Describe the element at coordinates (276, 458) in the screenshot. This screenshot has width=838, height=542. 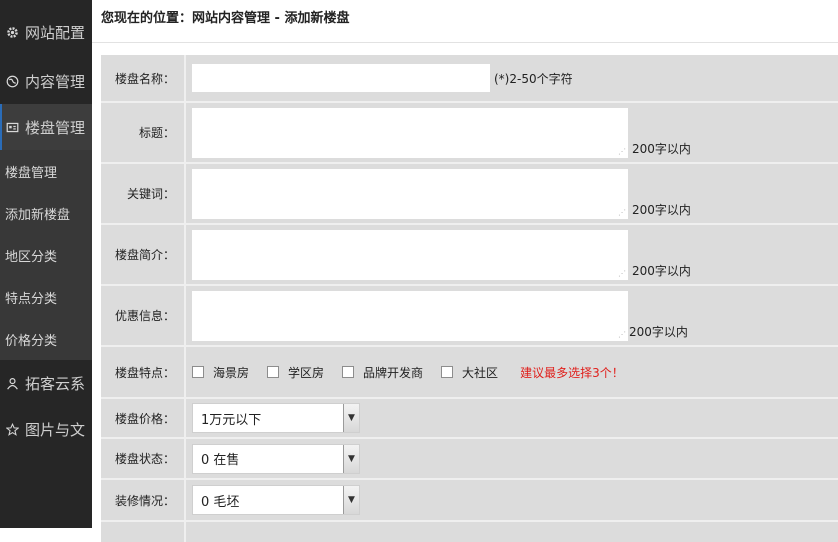
I see `status-select: 0 在售 ▼` at that location.